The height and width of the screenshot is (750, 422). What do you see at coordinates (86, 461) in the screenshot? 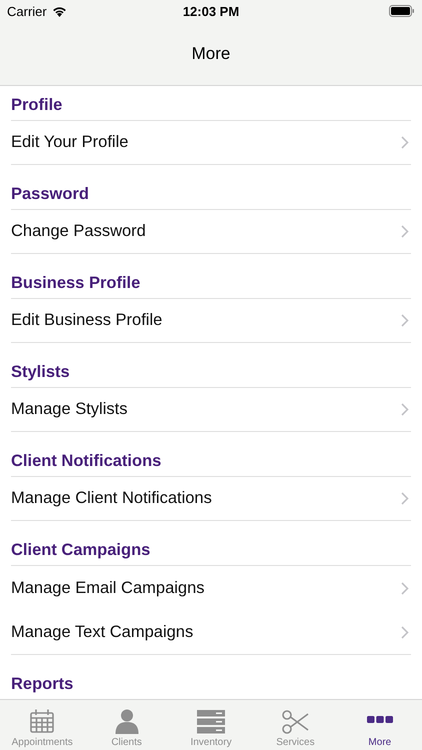
I see `section-header: Client Notifications` at bounding box center [86, 461].